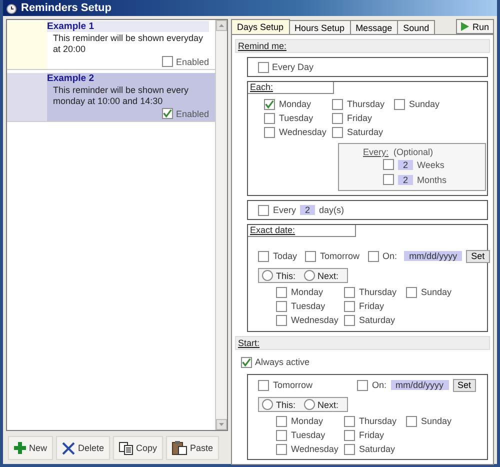  Describe the element at coordinates (302, 231) in the screenshot. I see `group-heading: Exact date:` at that location.